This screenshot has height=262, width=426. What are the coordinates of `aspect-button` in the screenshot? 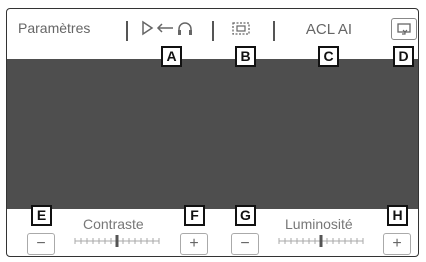 It's located at (241, 30).